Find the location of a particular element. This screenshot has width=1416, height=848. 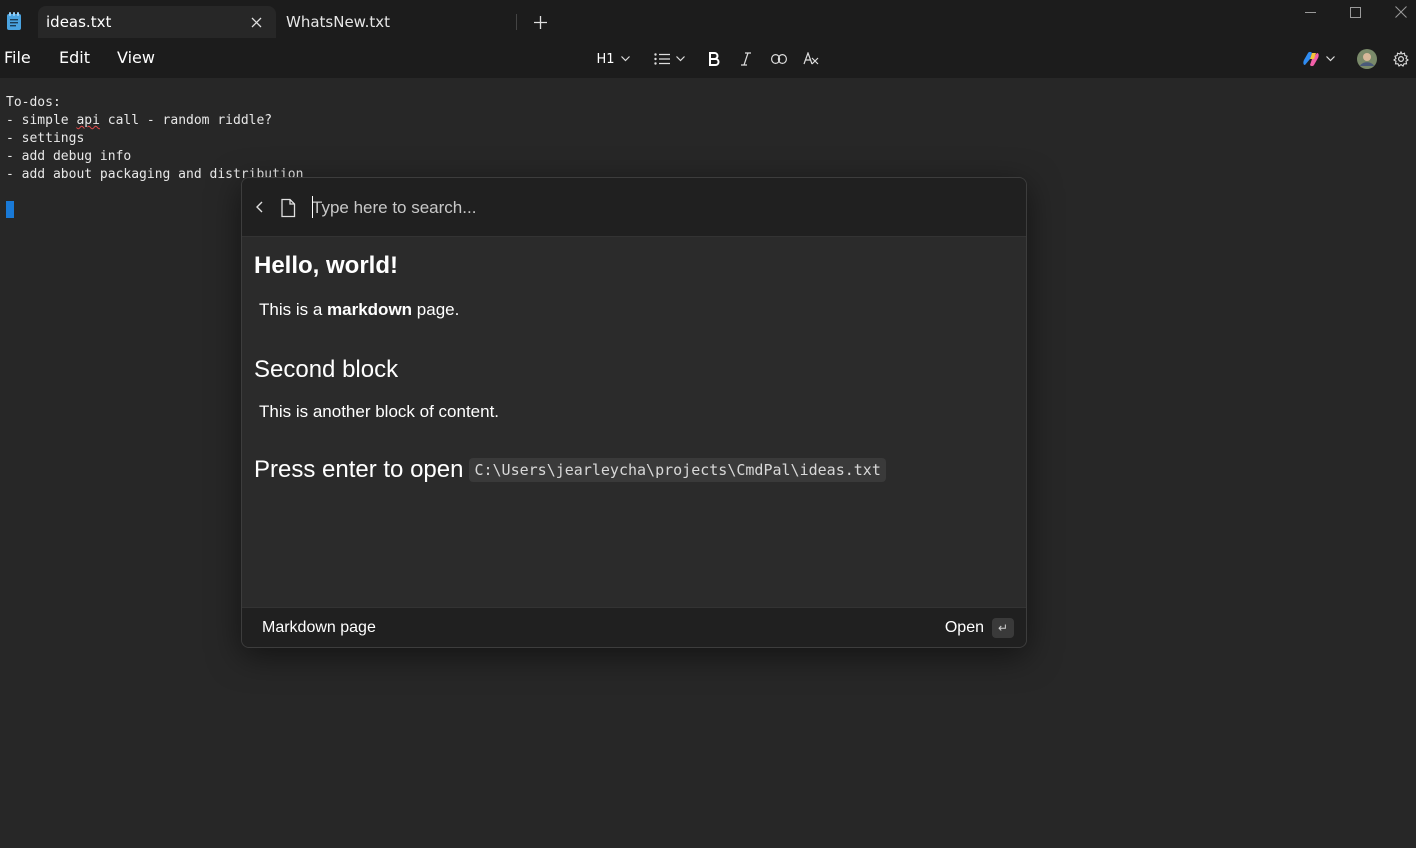

tab-whatsnew: WhatsNew.txt is located at coordinates (397, 22).